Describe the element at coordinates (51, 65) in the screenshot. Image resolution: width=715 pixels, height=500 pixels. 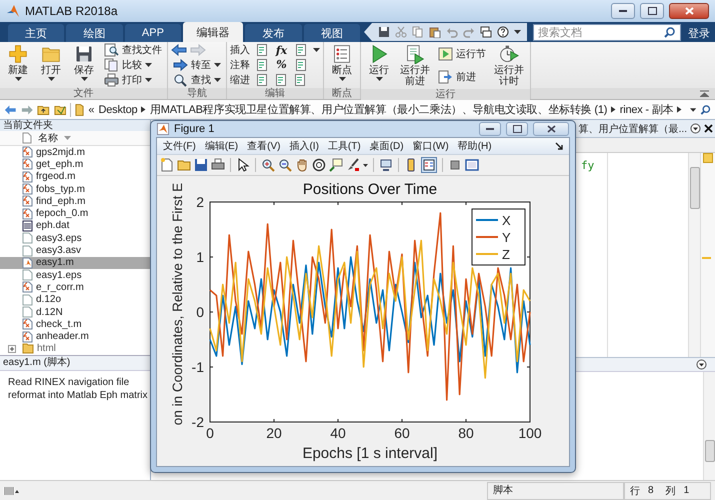
I see `ribbon-button: 打开` at that location.